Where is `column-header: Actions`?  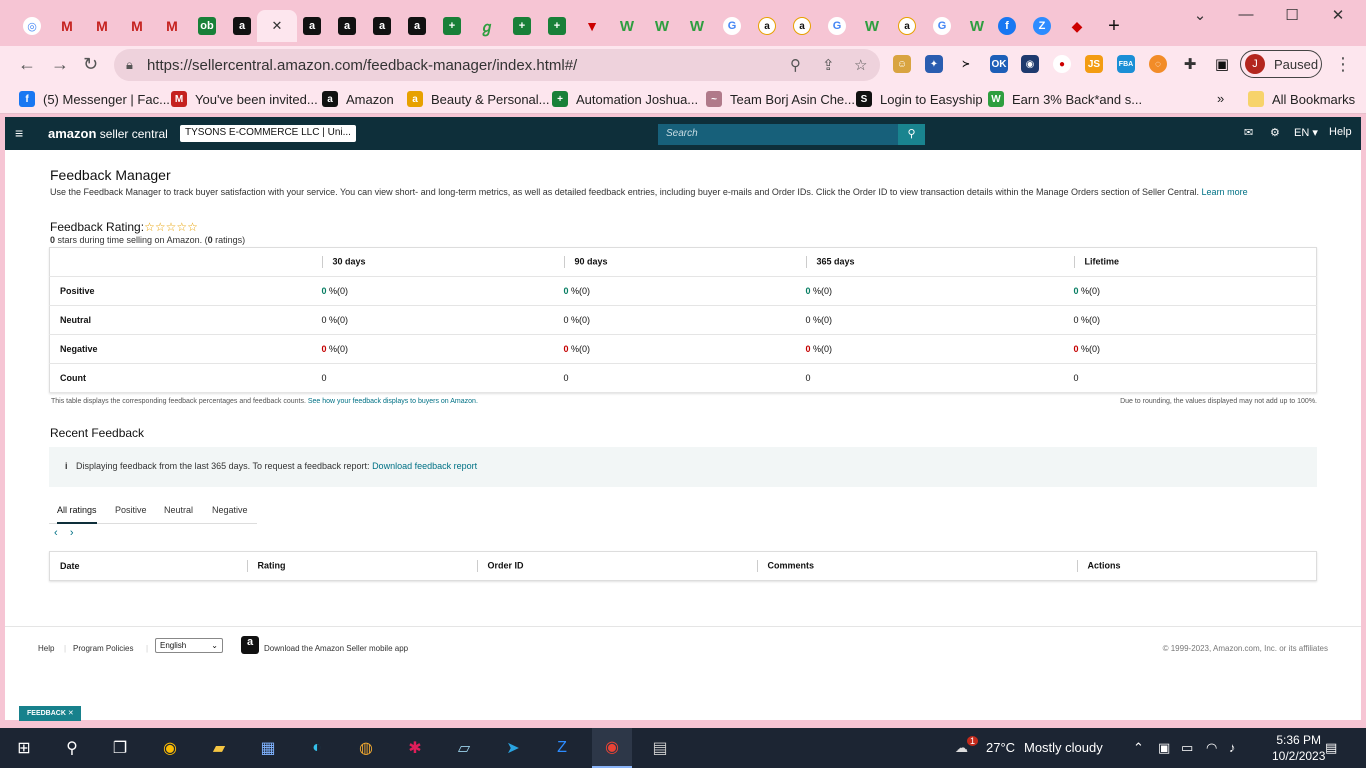
column-header: Actions is located at coordinates (1192, 566).